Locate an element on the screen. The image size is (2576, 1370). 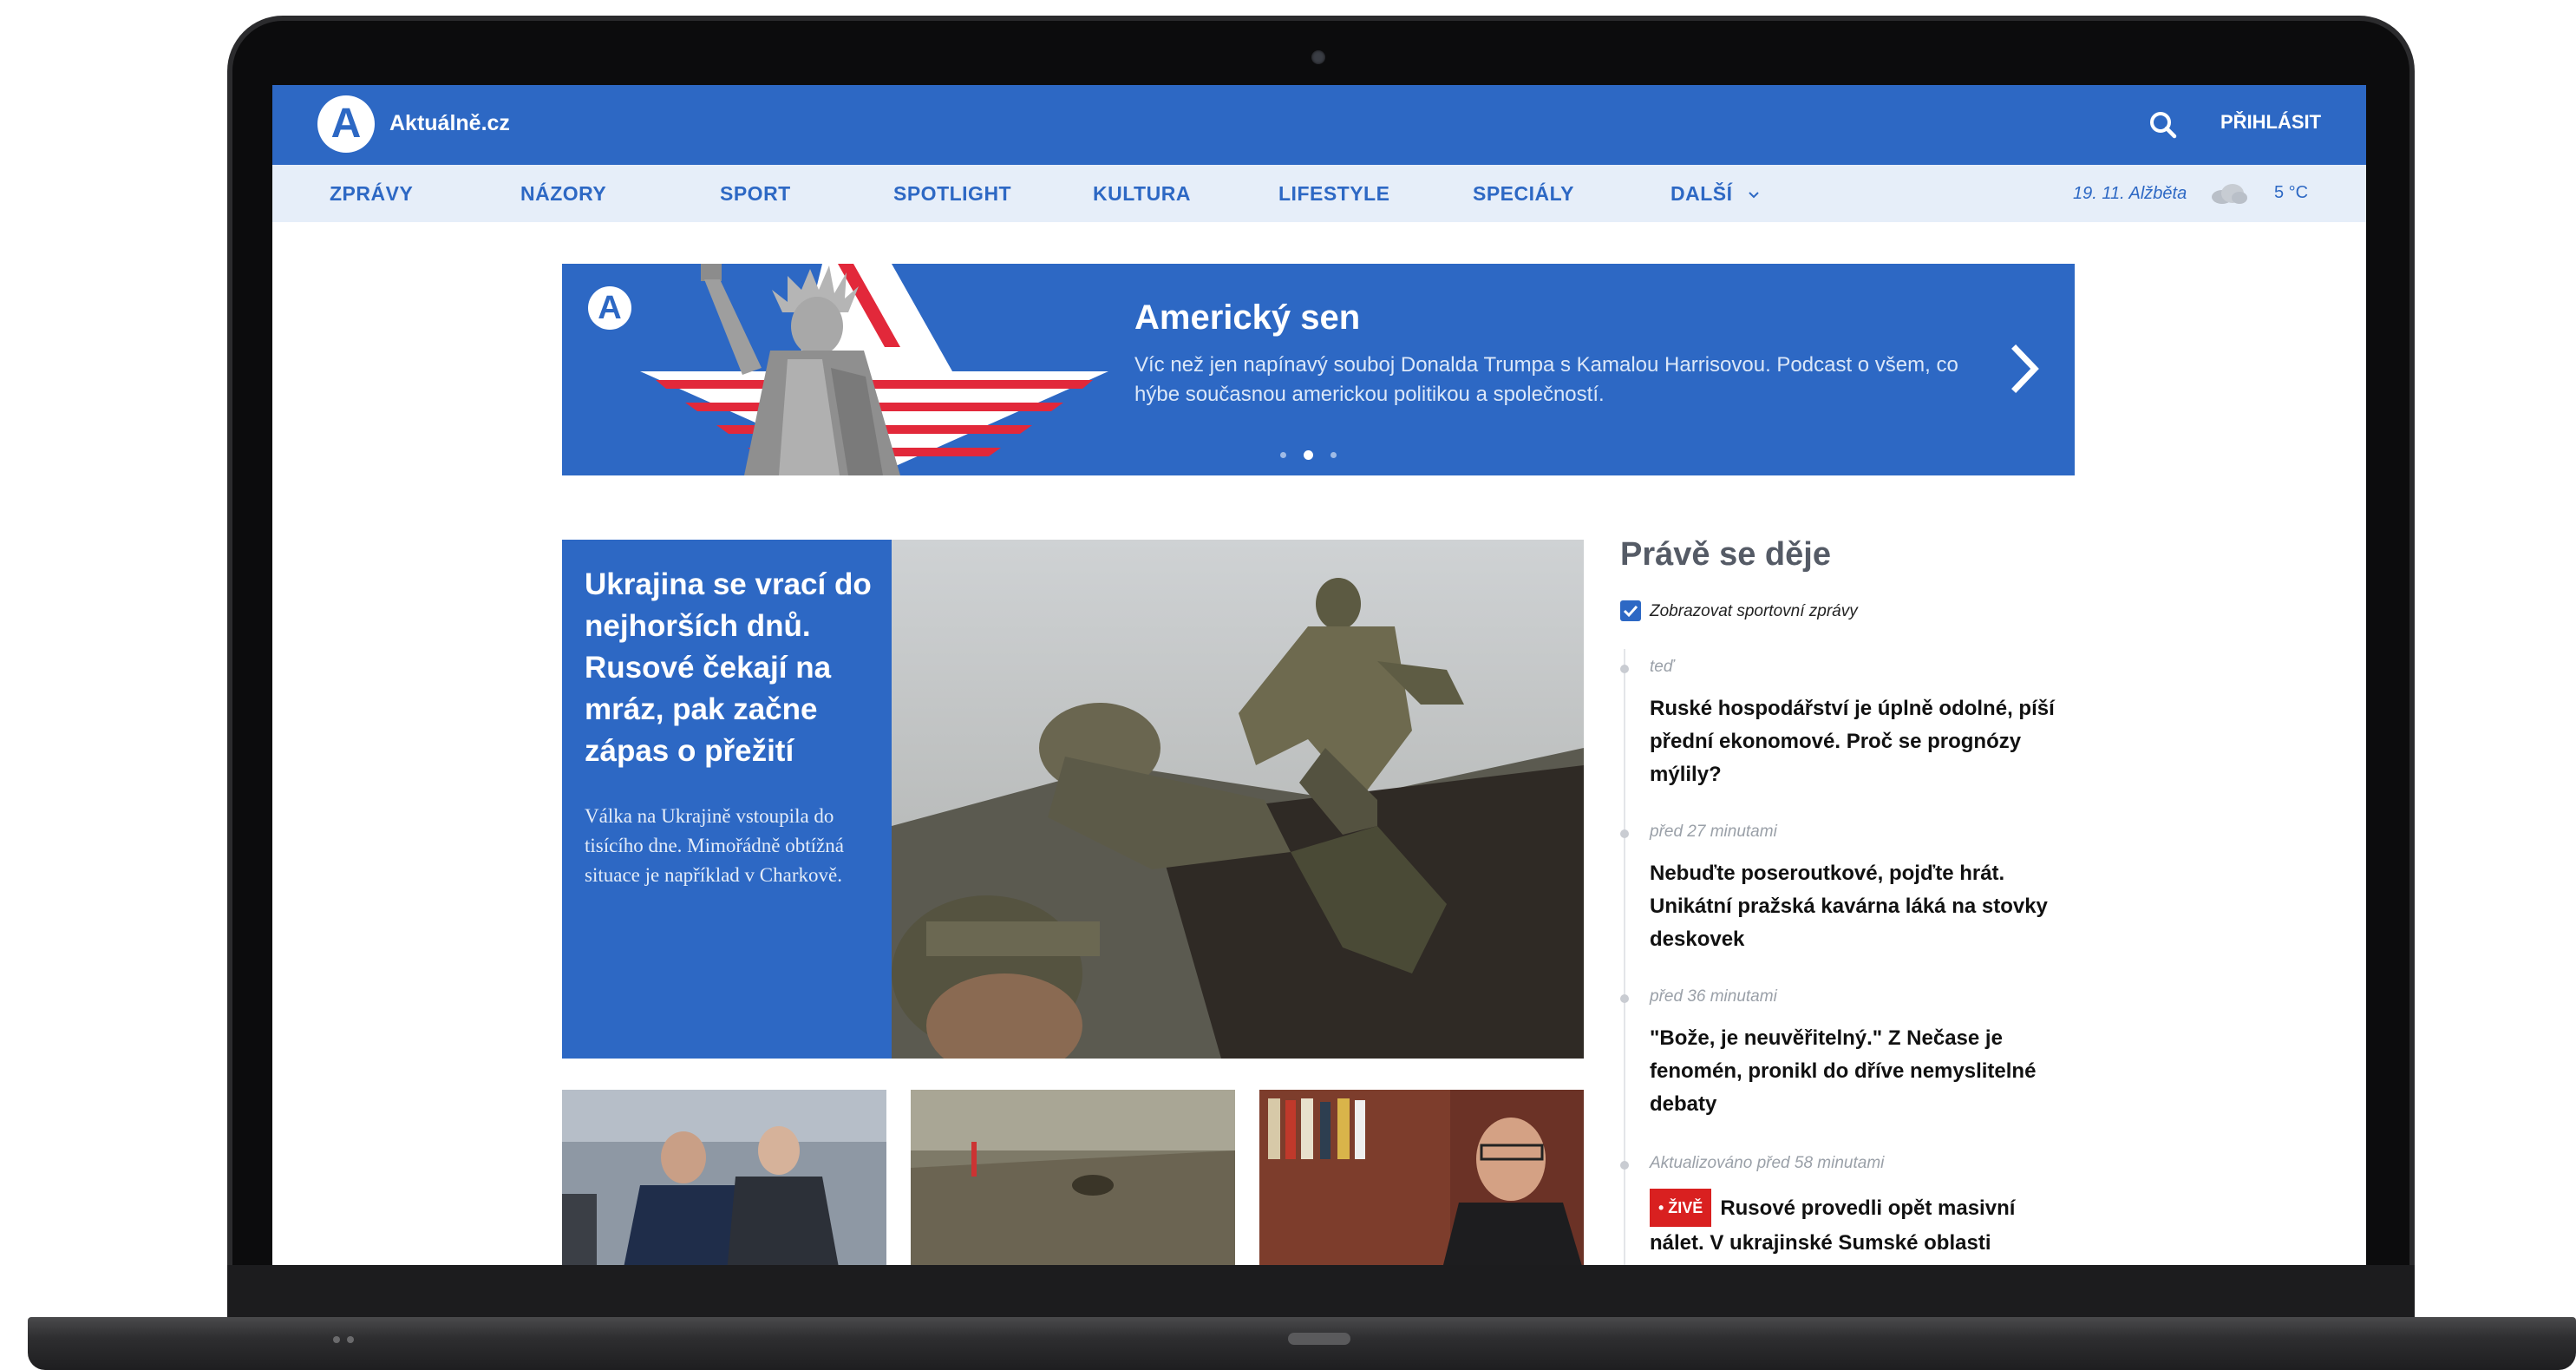
checkbox-icon is located at coordinates (1630, 610).